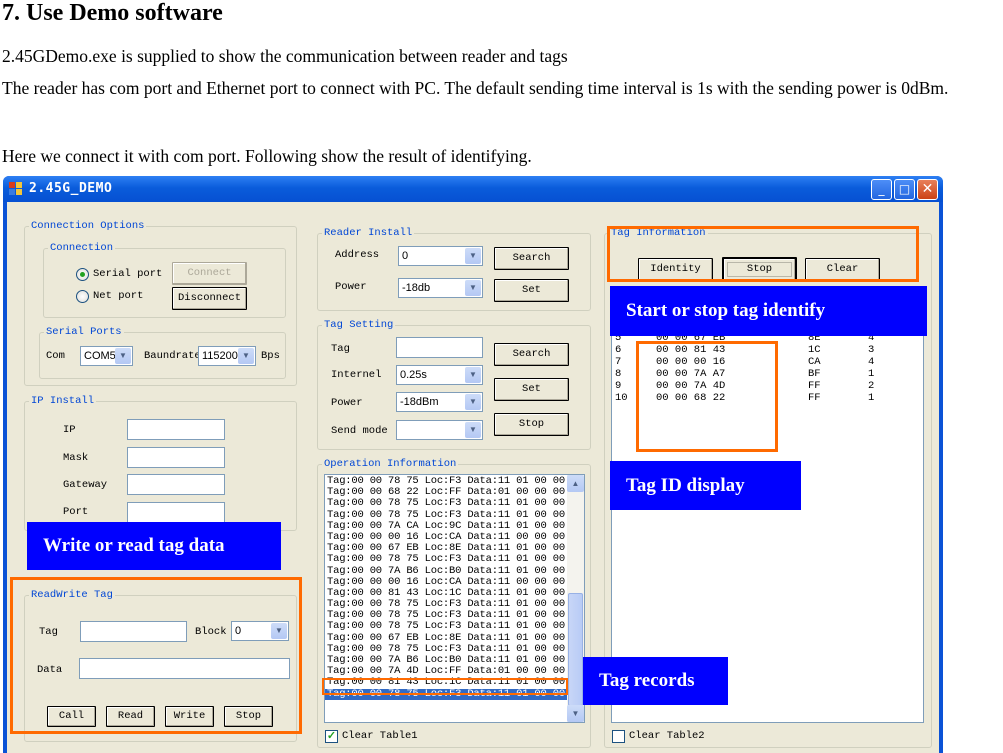  What do you see at coordinates (359, 431) in the screenshot?
I see `send-mode-label: Send mode` at bounding box center [359, 431].